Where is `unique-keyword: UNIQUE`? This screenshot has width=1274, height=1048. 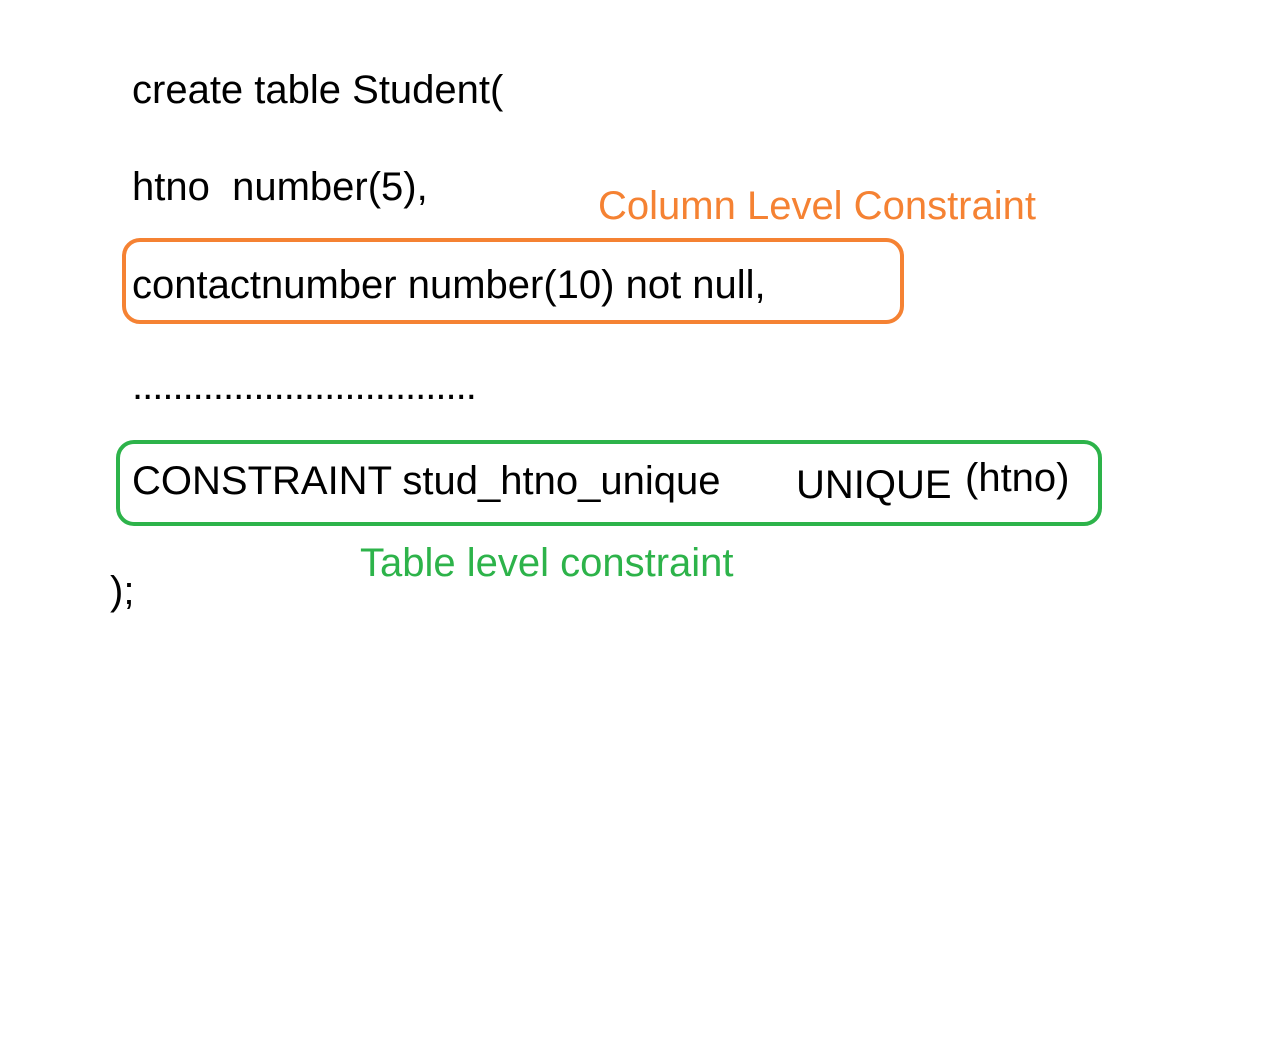
unique-keyword: UNIQUE is located at coordinates (874, 485).